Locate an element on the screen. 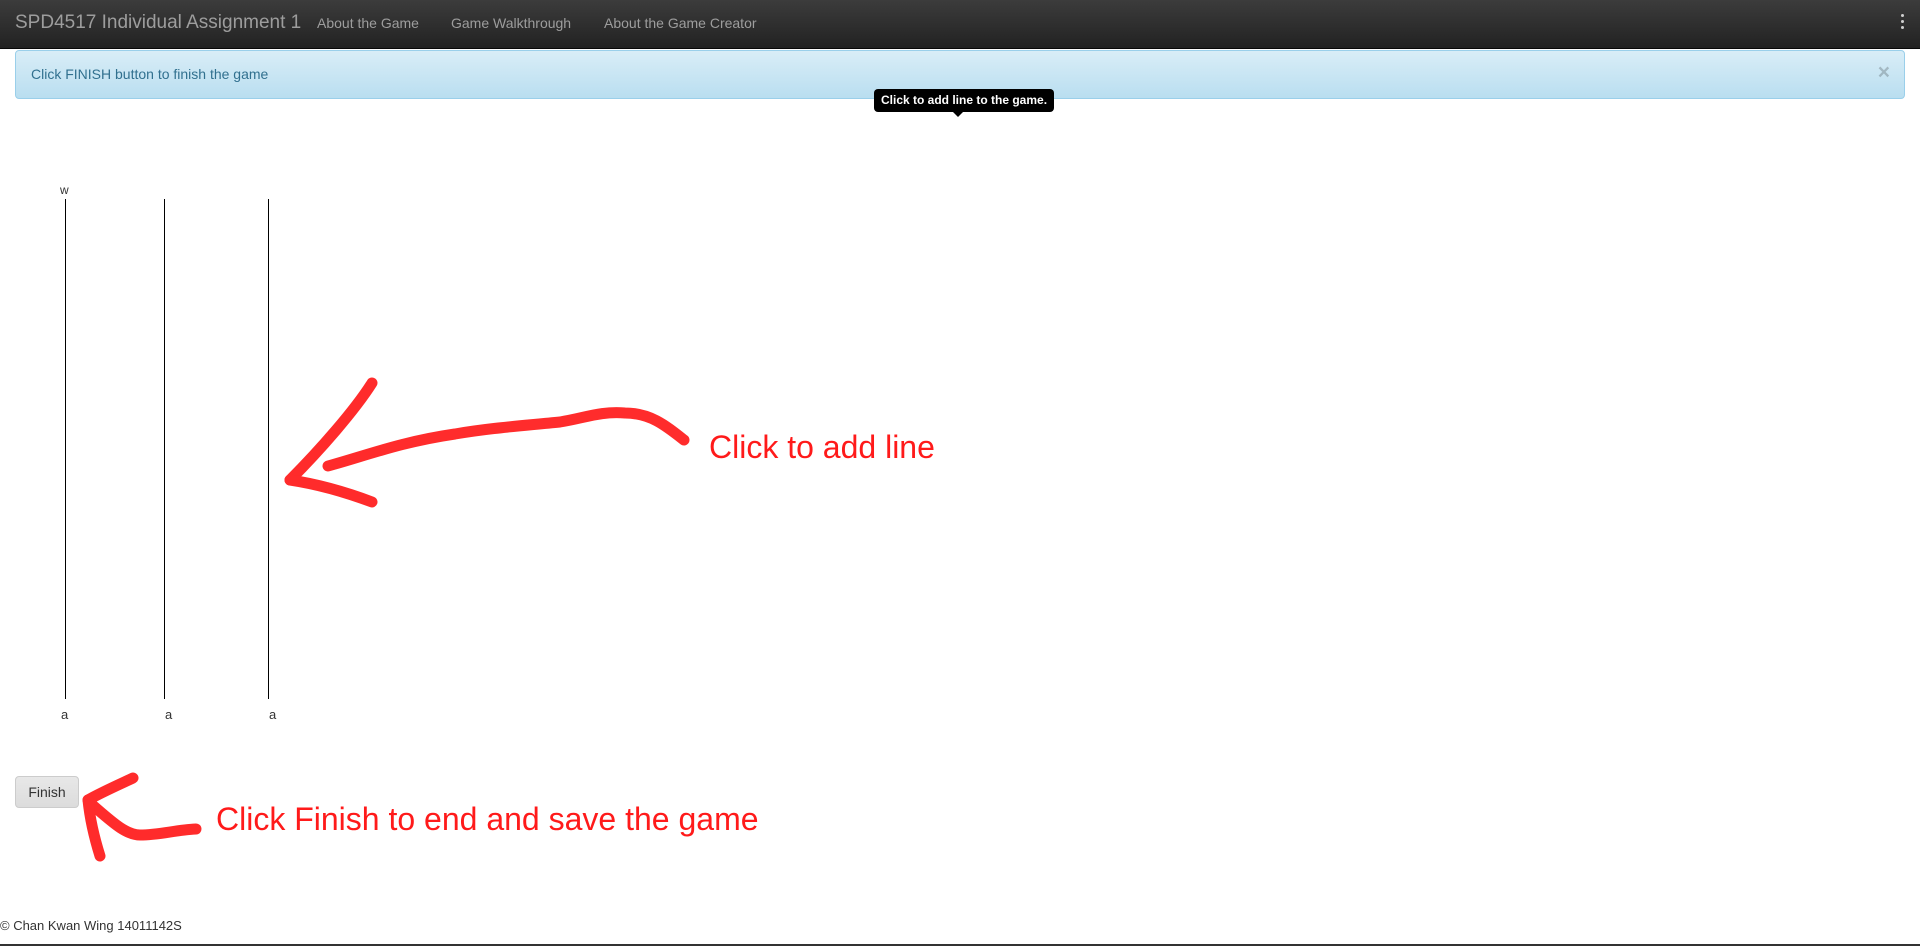 The height and width of the screenshot is (946, 1920). nav-about-game: About the Game is located at coordinates (368, 23).